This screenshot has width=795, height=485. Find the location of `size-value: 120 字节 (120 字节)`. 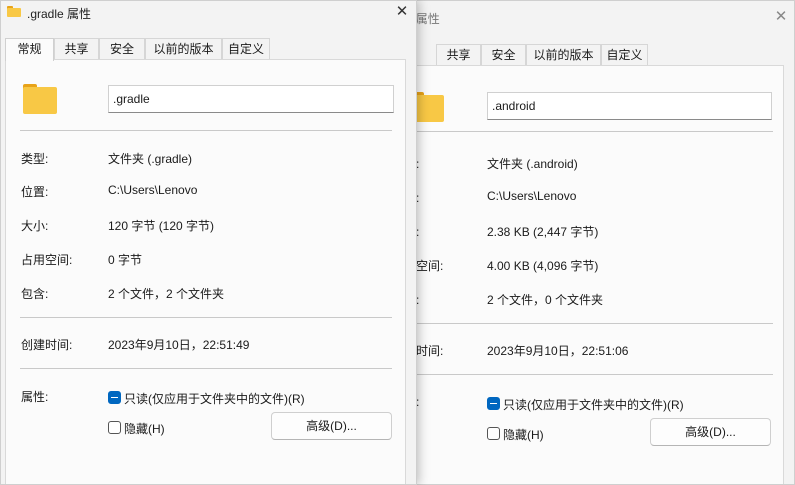

size-value: 120 字节 (120 字节) is located at coordinates (161, 226).